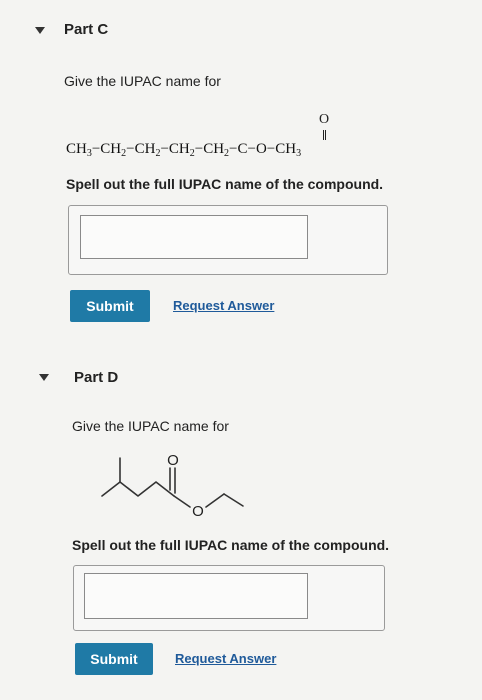  Describe the element at coordinates (44, 377) in the screenshot. I see `part-d-caret-icon` at that location.